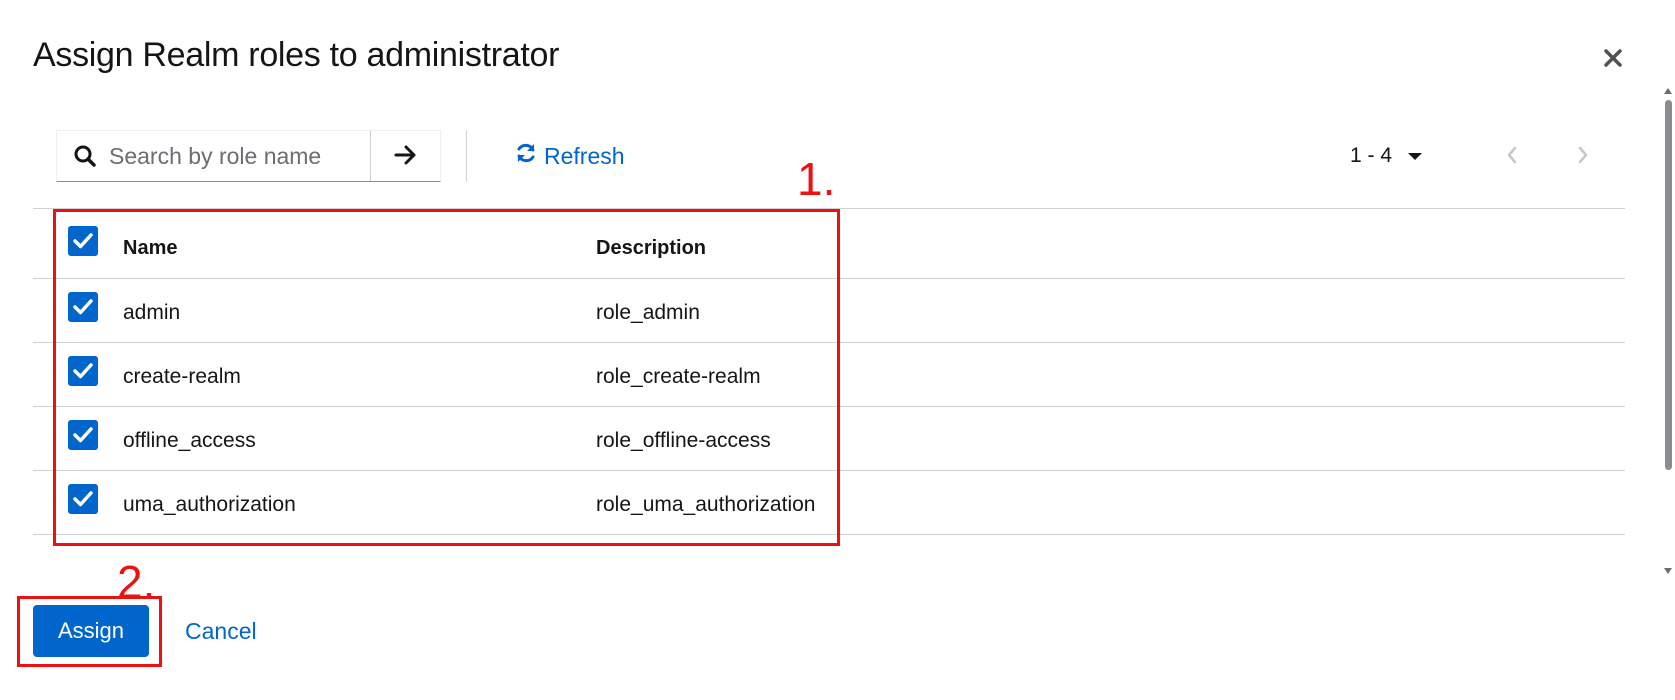 Image resolution: width=1675 pixels, height=700 pixels. I want to click on previous-page-button, so click(1512, 156).